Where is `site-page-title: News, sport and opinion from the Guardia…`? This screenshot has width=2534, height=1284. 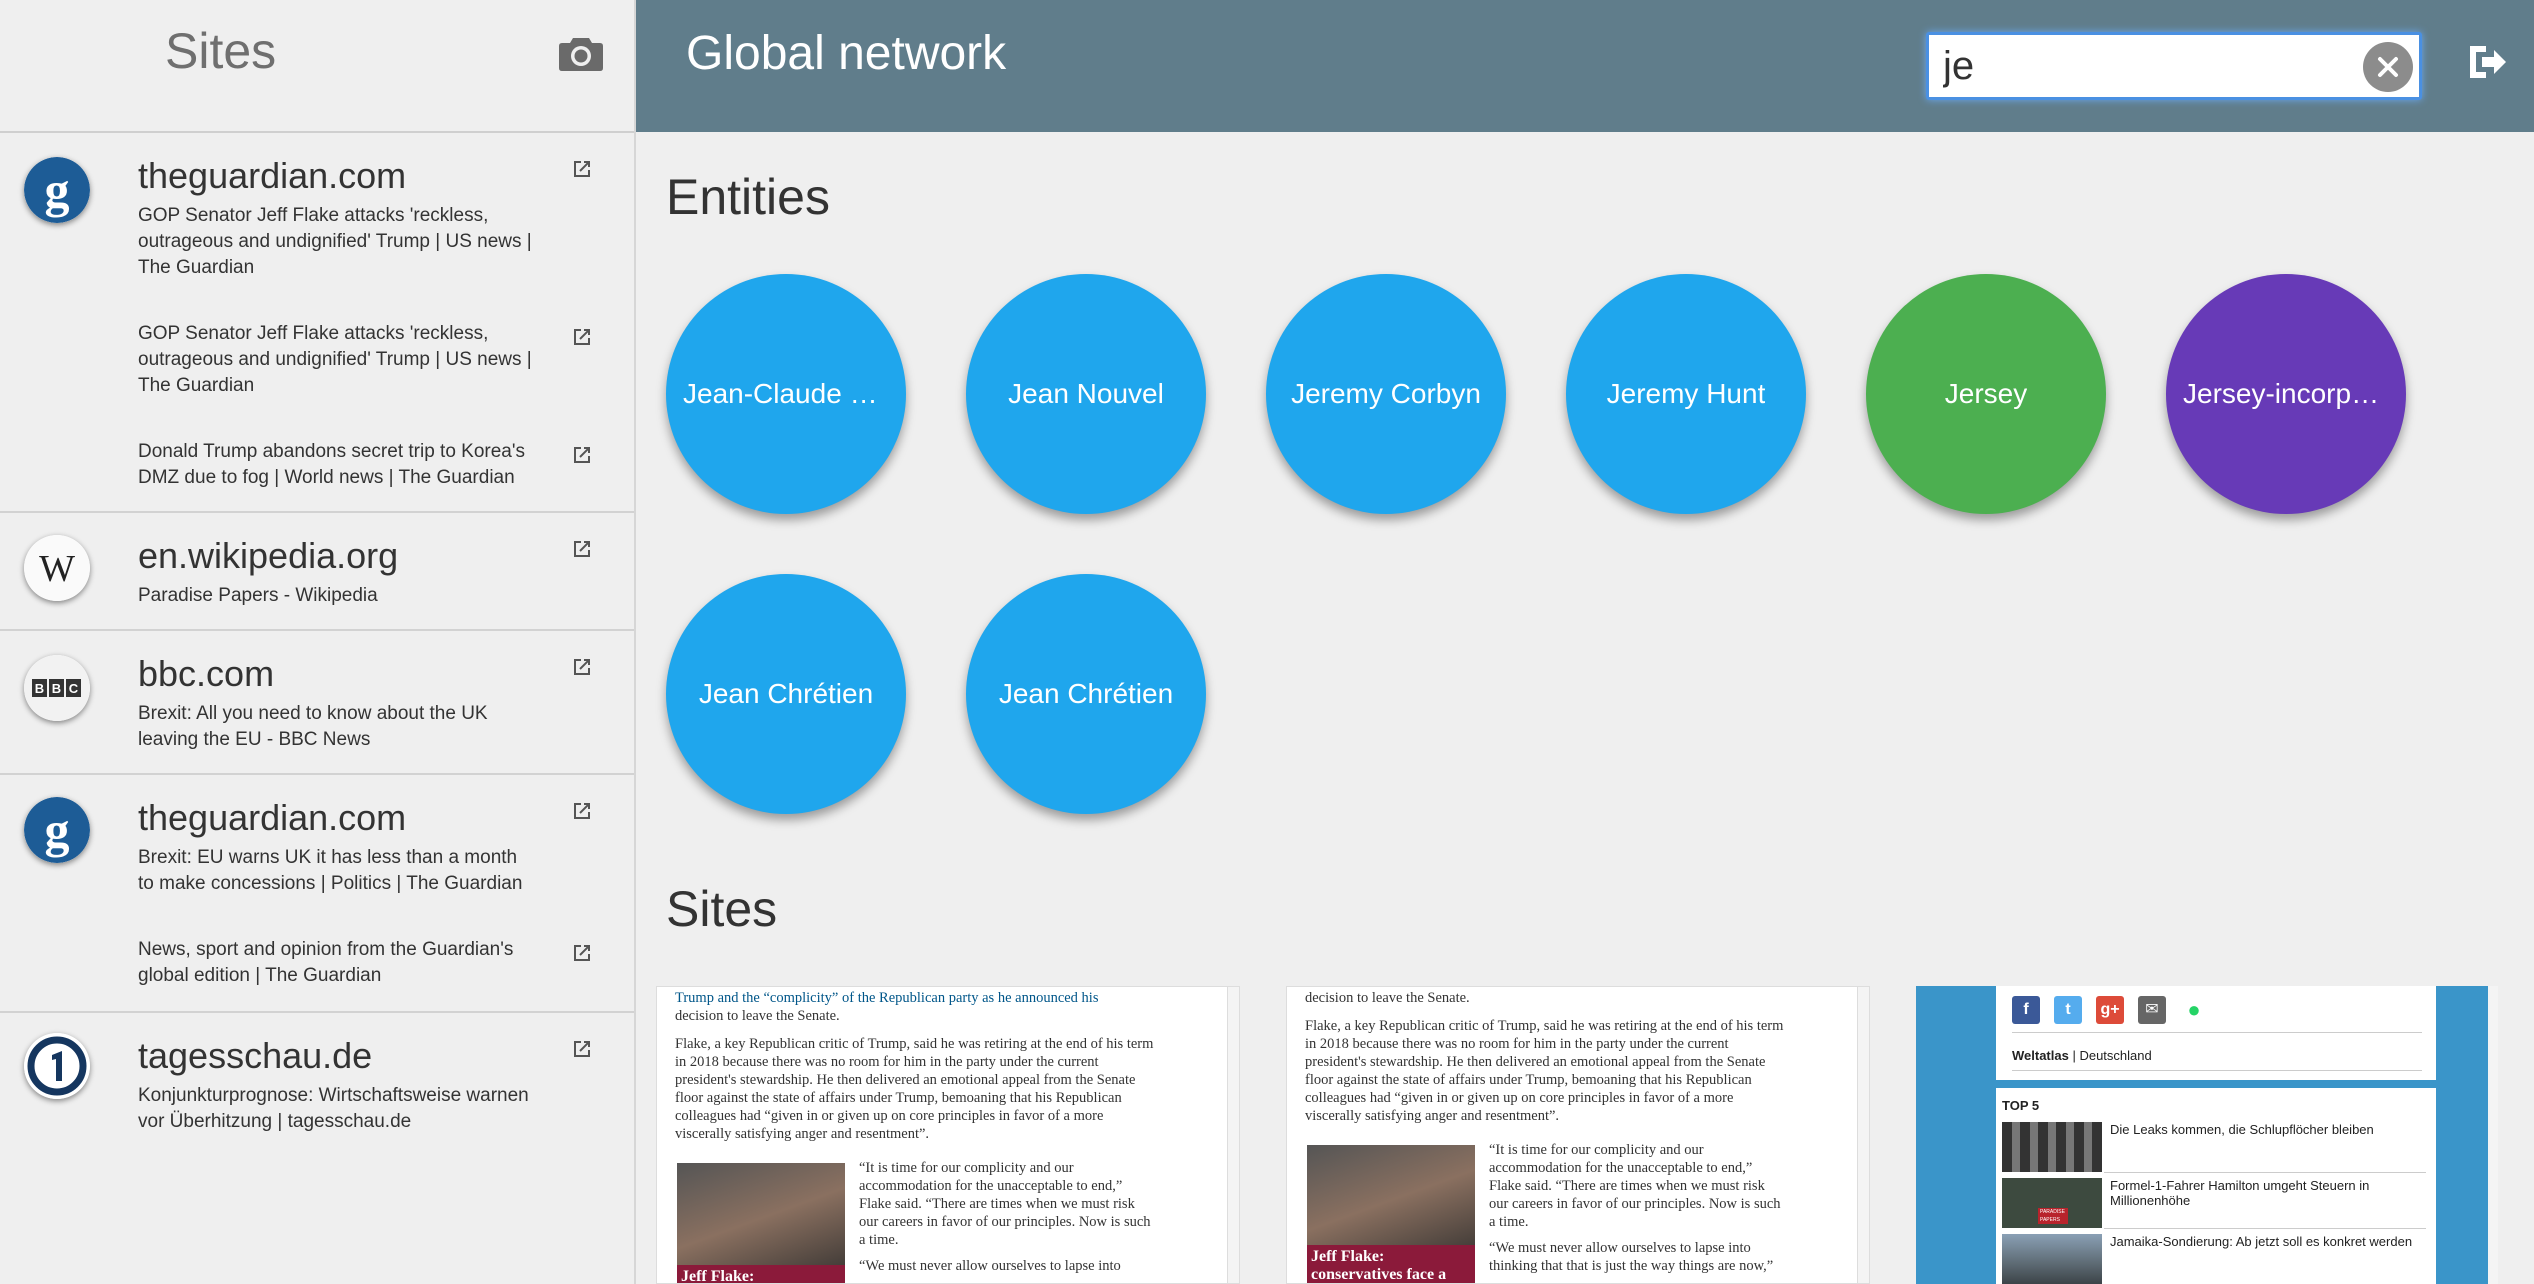
site-page-title: News, sport and opinion from the Guardia… is located at coordinates (338, 963).